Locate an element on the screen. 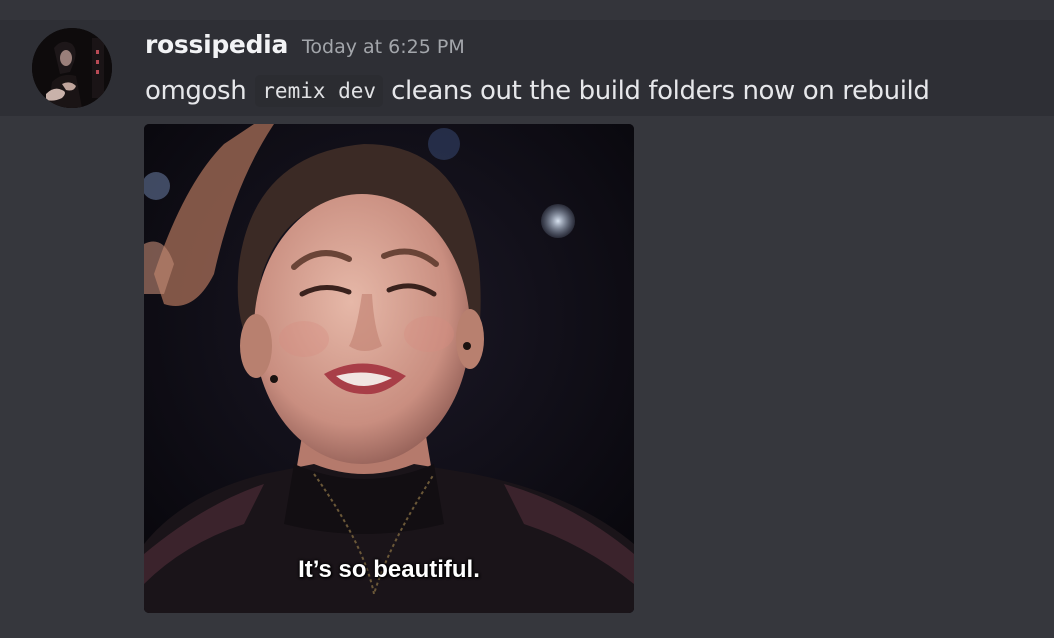 The width and height of the screenshot is (1054, 638). inline-code: remix dev is located at coordinates (319, 91).